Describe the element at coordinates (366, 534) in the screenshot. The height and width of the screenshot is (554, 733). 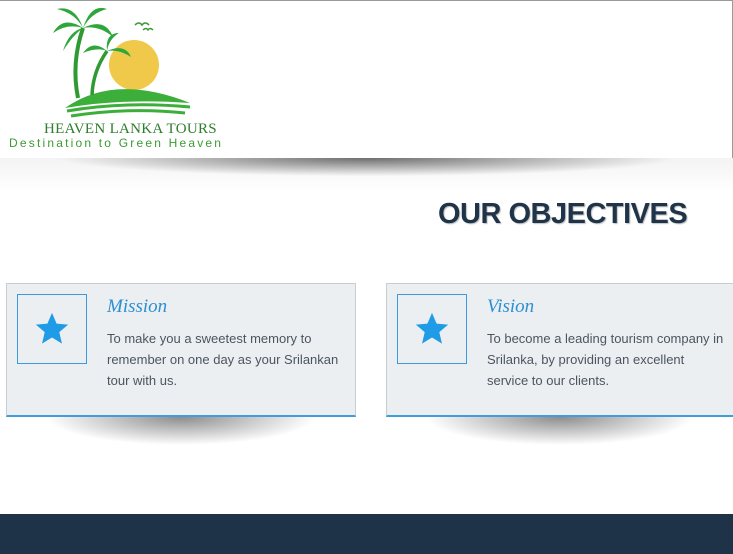
I see `footer-band` at that location.